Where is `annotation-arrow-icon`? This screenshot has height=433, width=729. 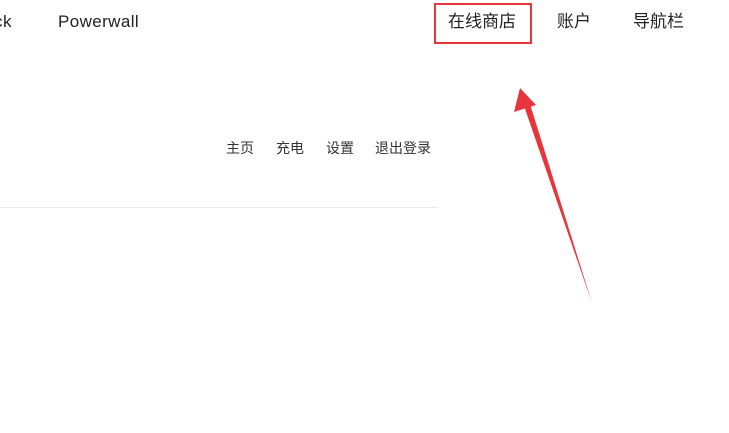
annotation-arrow-icon is located at coordinates (553, 195).